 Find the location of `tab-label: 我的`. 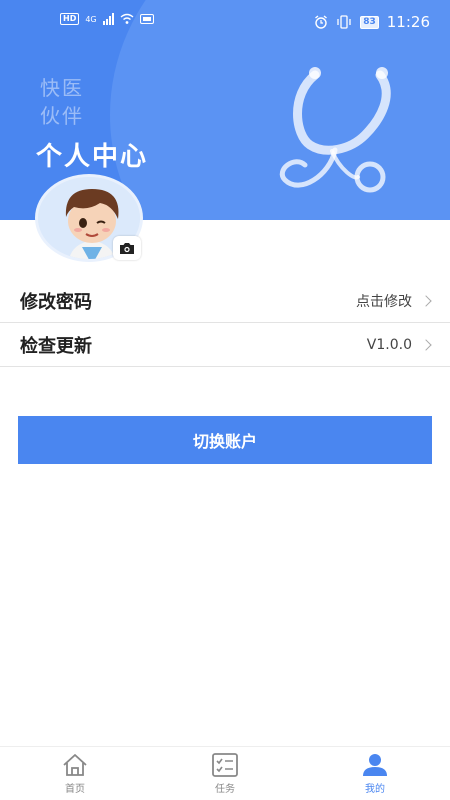

tab-label: 我的 is located at coordinates (375, 789).